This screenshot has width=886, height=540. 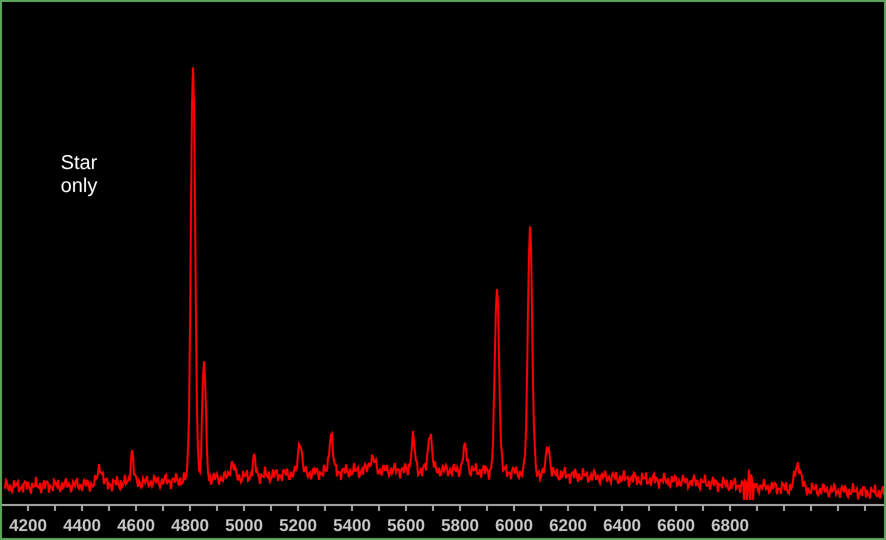 What do you see at coordinates (406, 526) in the screenshot?
I see `axis-tick-label: 5600` at bounding box center [406, 526].